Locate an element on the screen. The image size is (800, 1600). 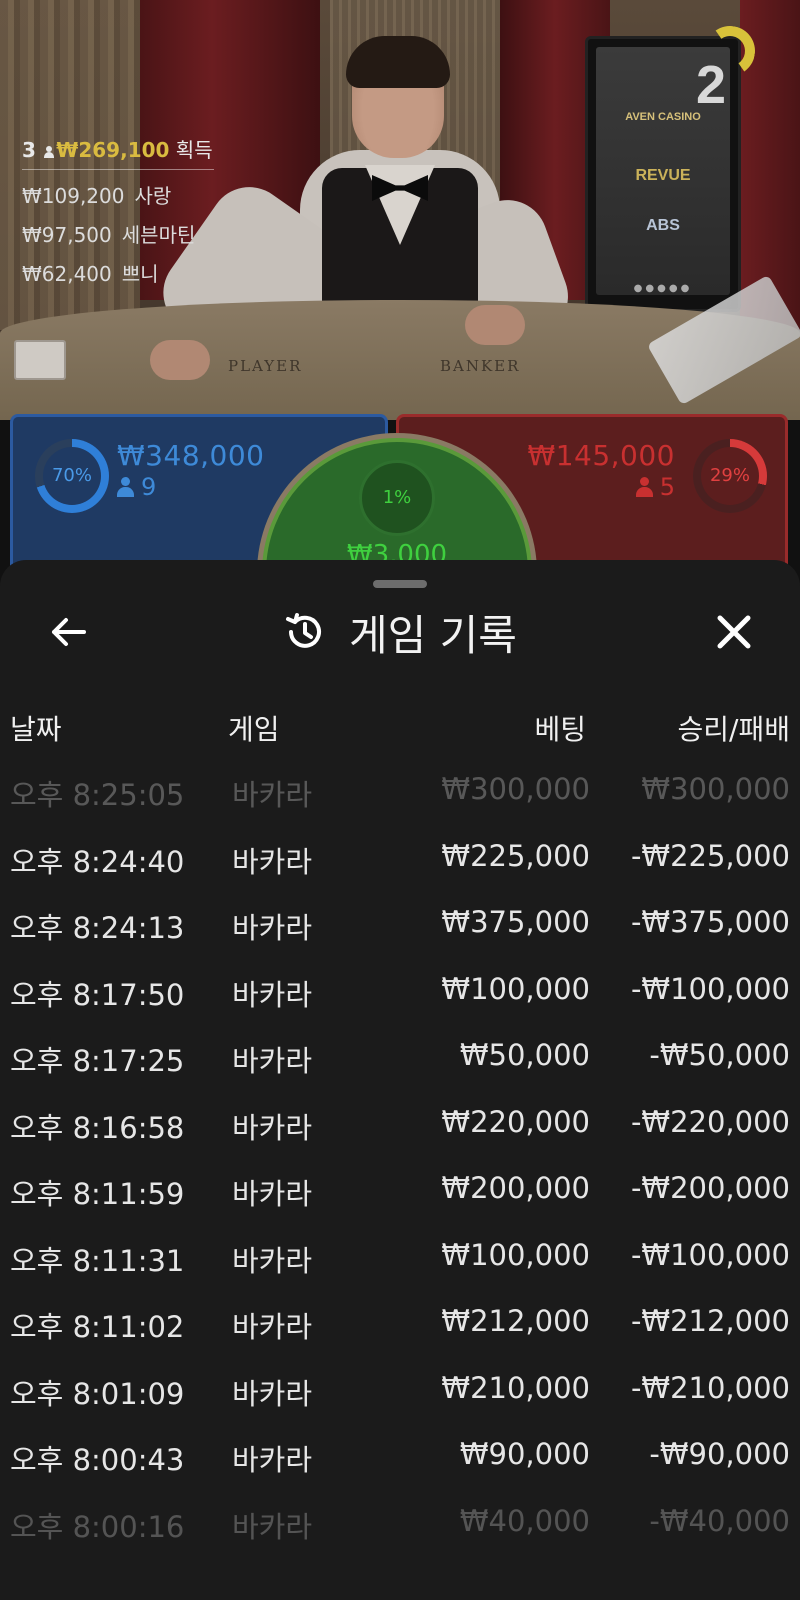
table-row: 오후 8:17:25 바카라 ₩50,000 -₩50,000 is located at coordinates (400, 1055).